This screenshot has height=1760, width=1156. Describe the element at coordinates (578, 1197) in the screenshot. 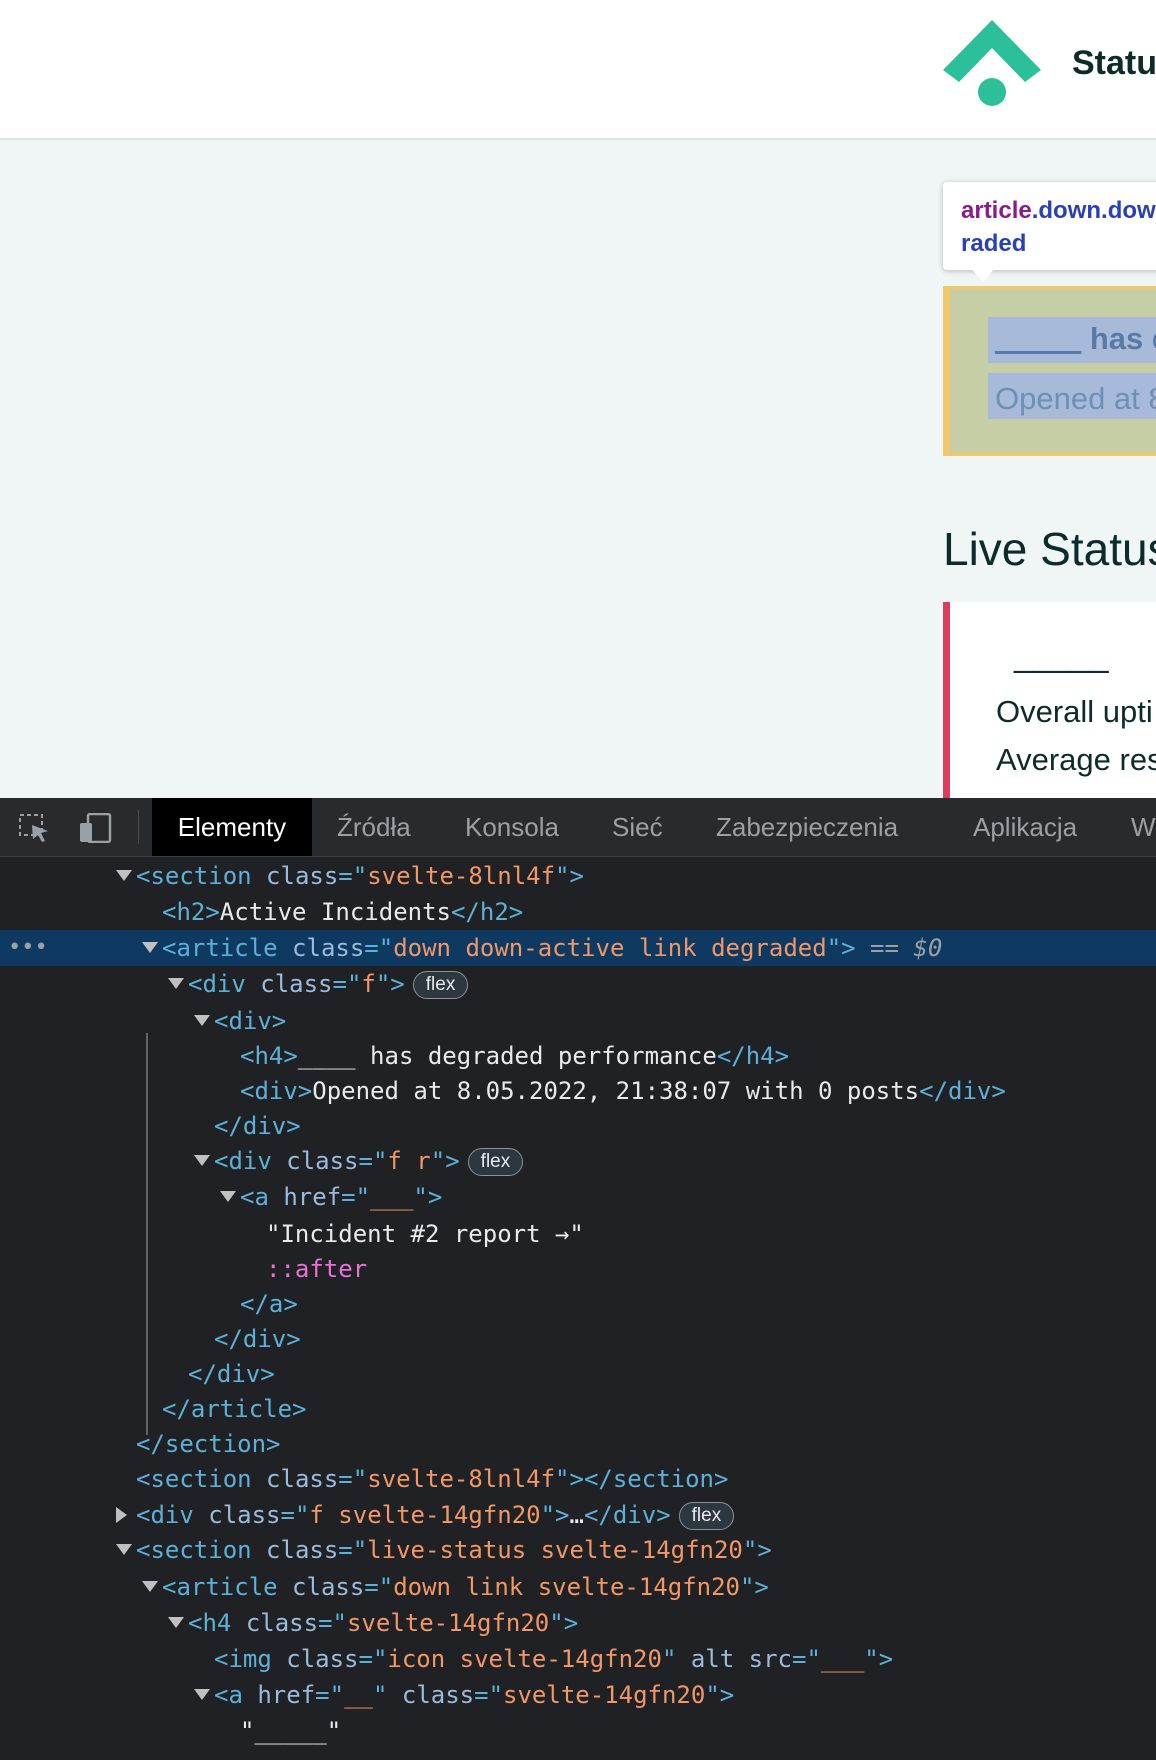

I see `dom-tree-node: <a href="___">` at that location.